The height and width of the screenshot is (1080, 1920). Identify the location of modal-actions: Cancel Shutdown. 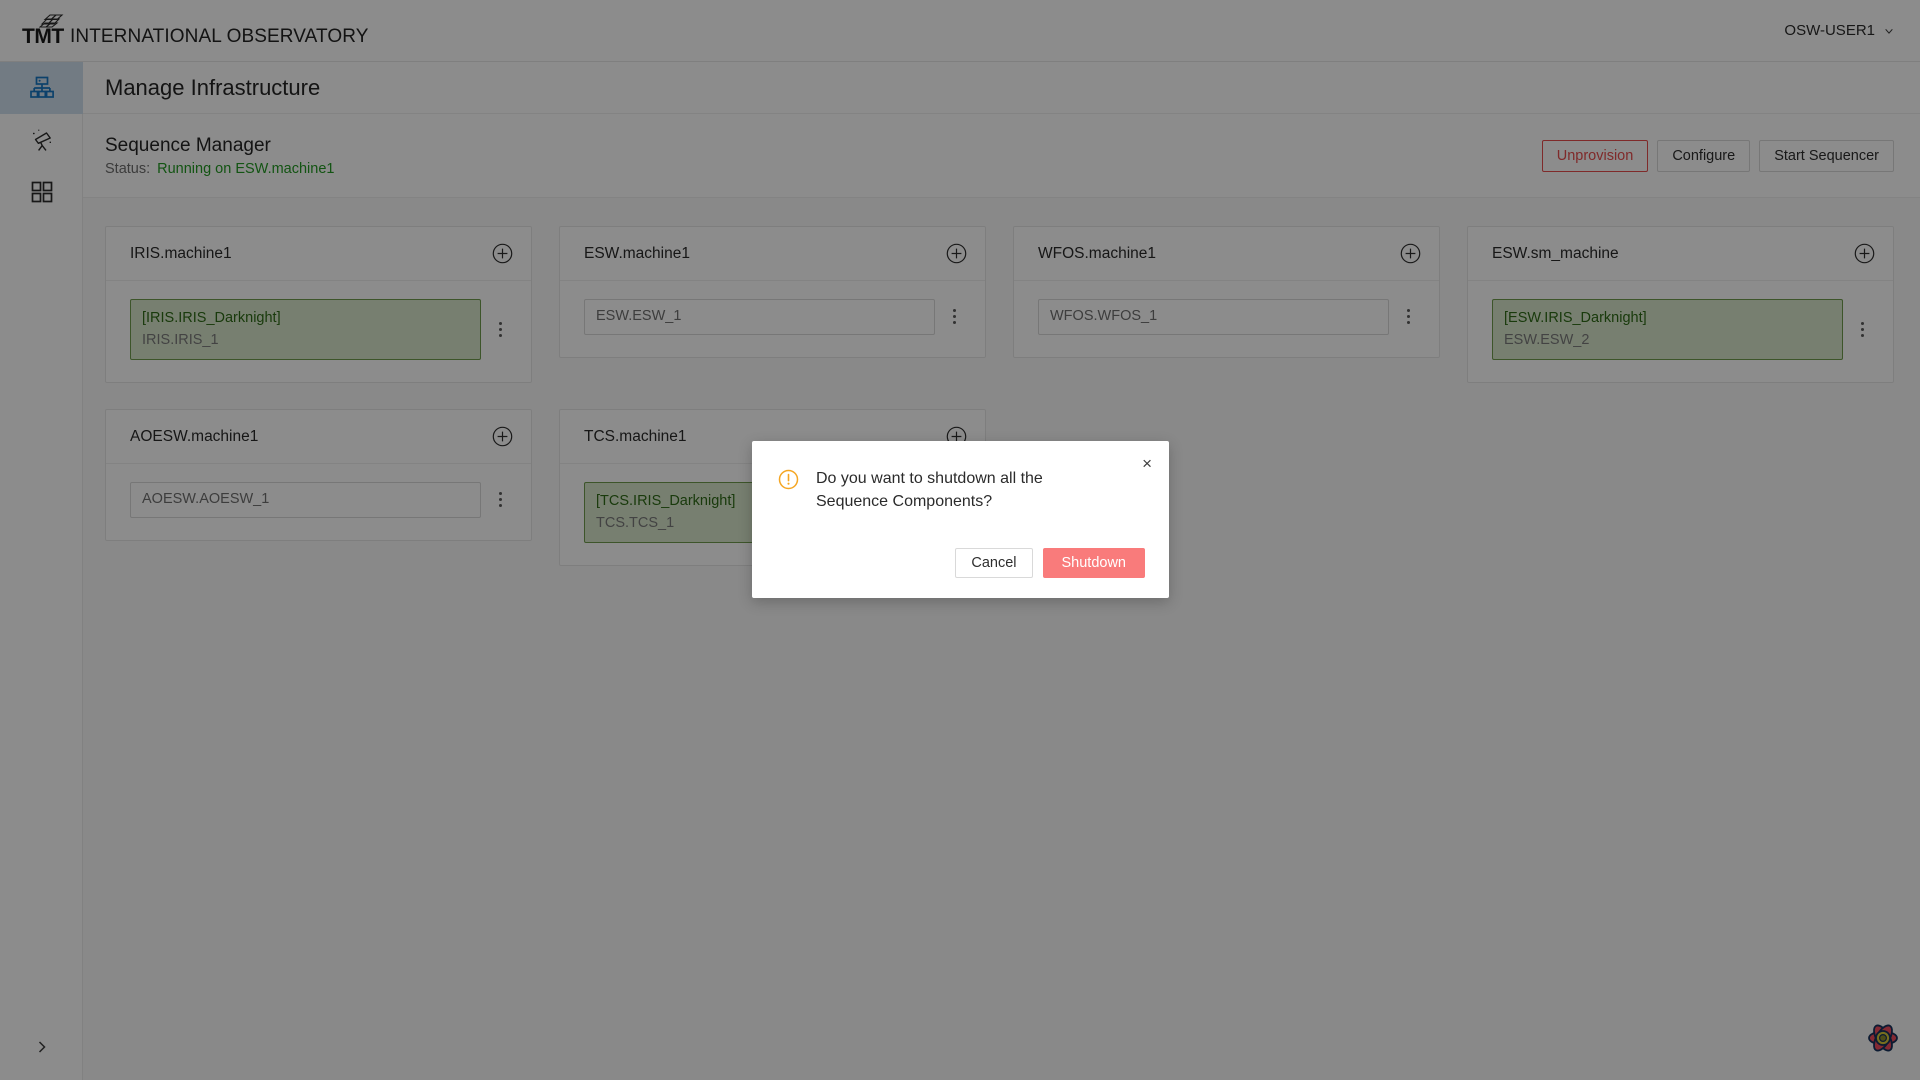
(961, 563).